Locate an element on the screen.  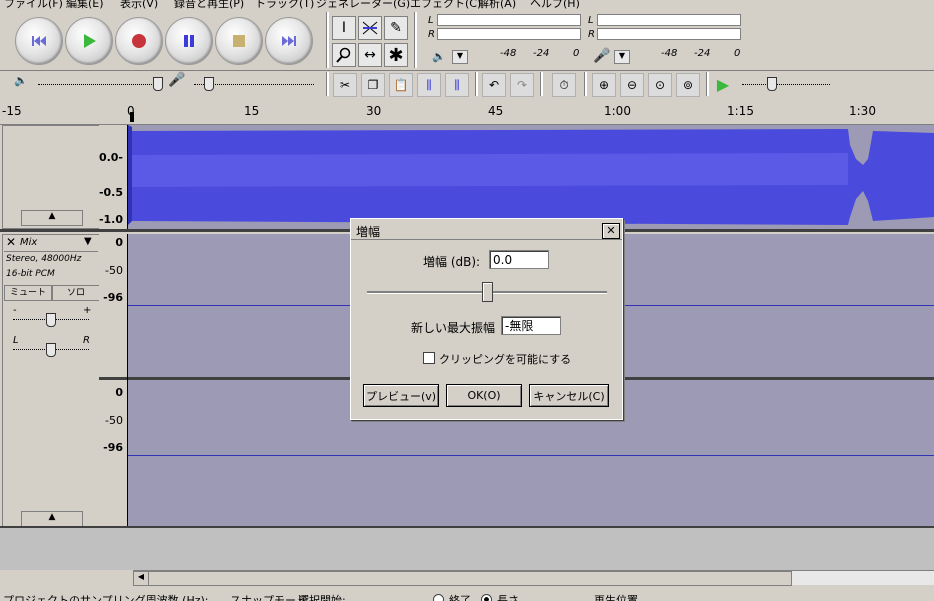
timeshift-tool-button: ↔ is located at coordinates (370, 55).